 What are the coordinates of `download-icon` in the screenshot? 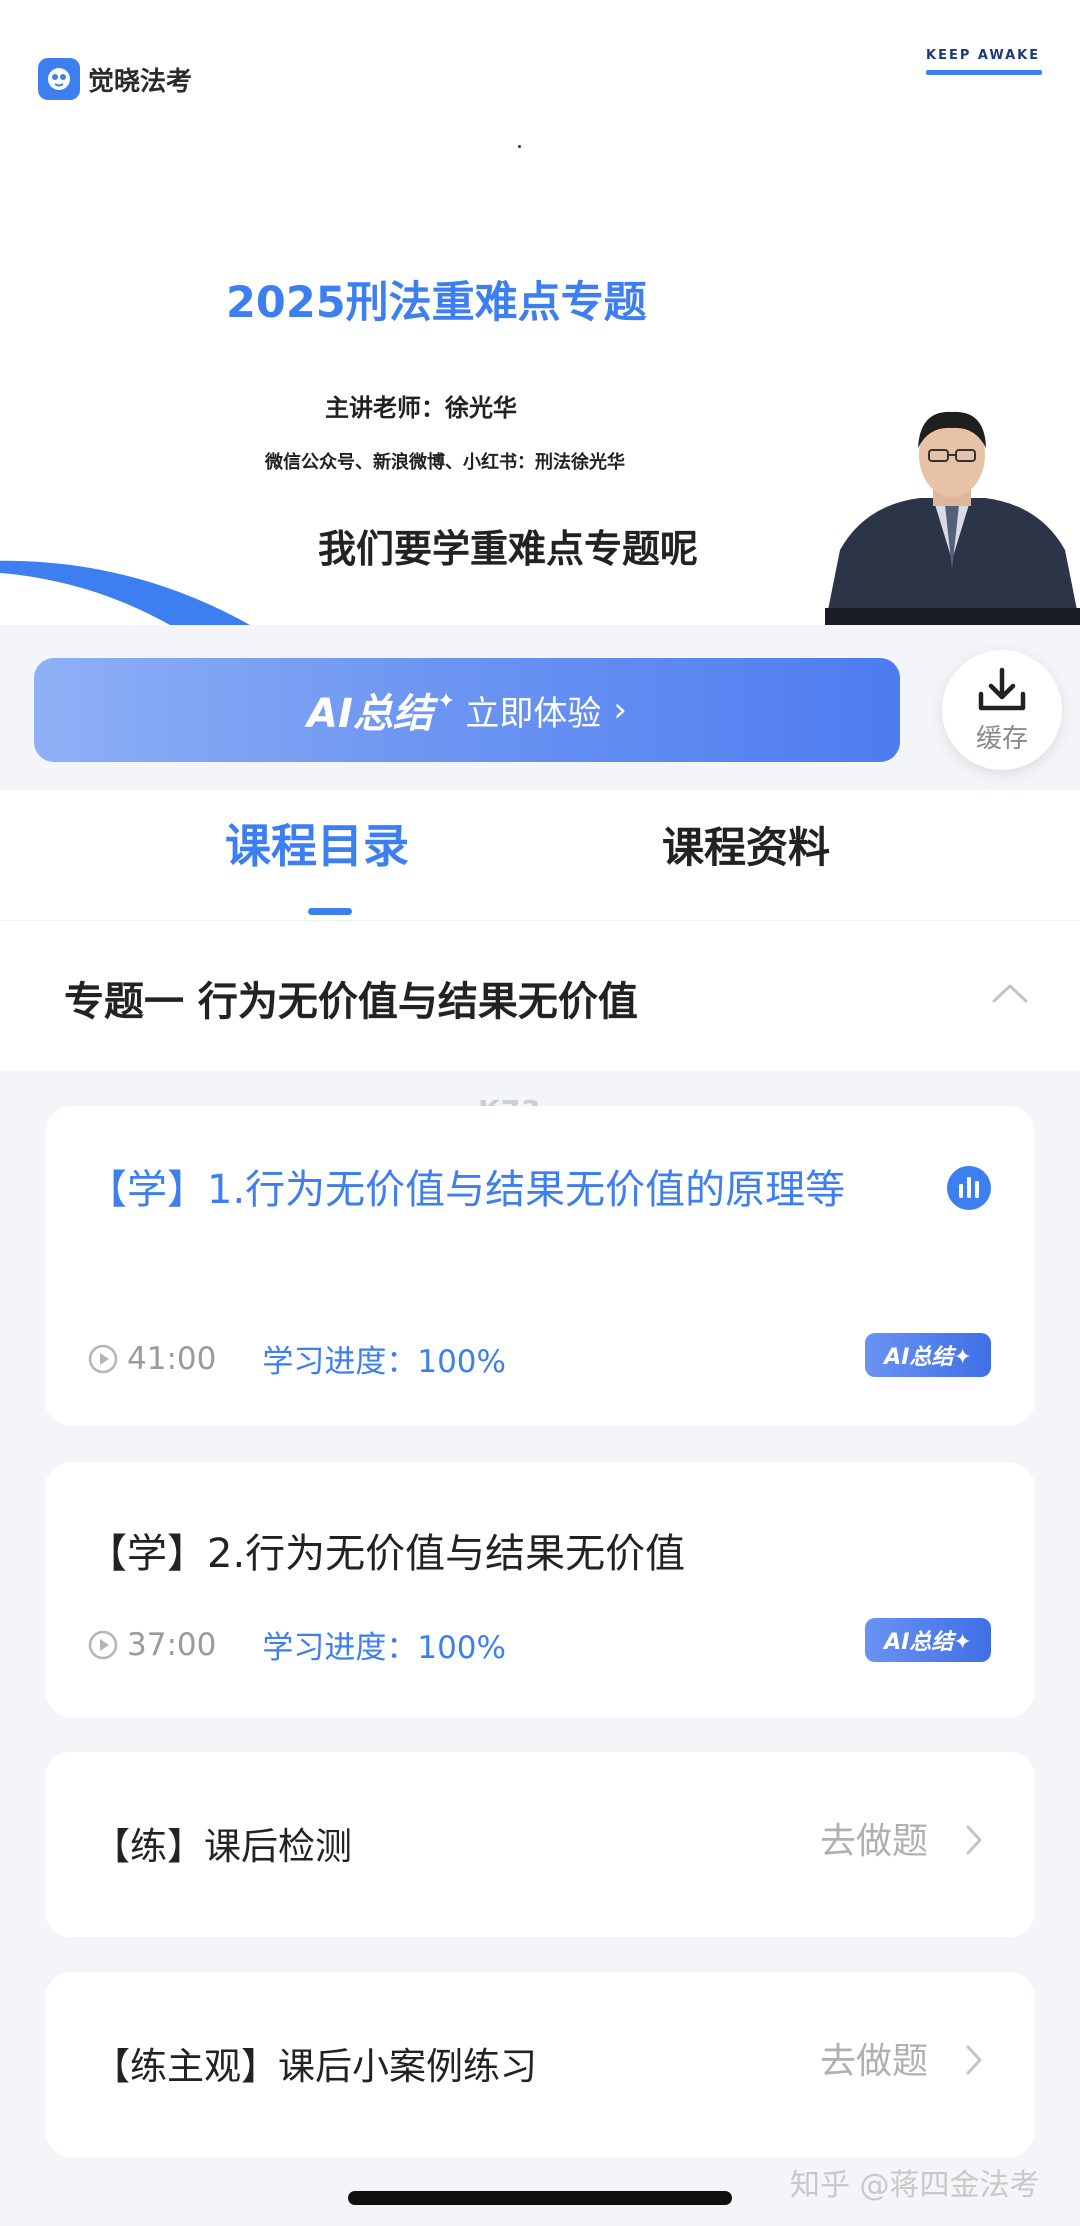 It's located at (1002, 688).